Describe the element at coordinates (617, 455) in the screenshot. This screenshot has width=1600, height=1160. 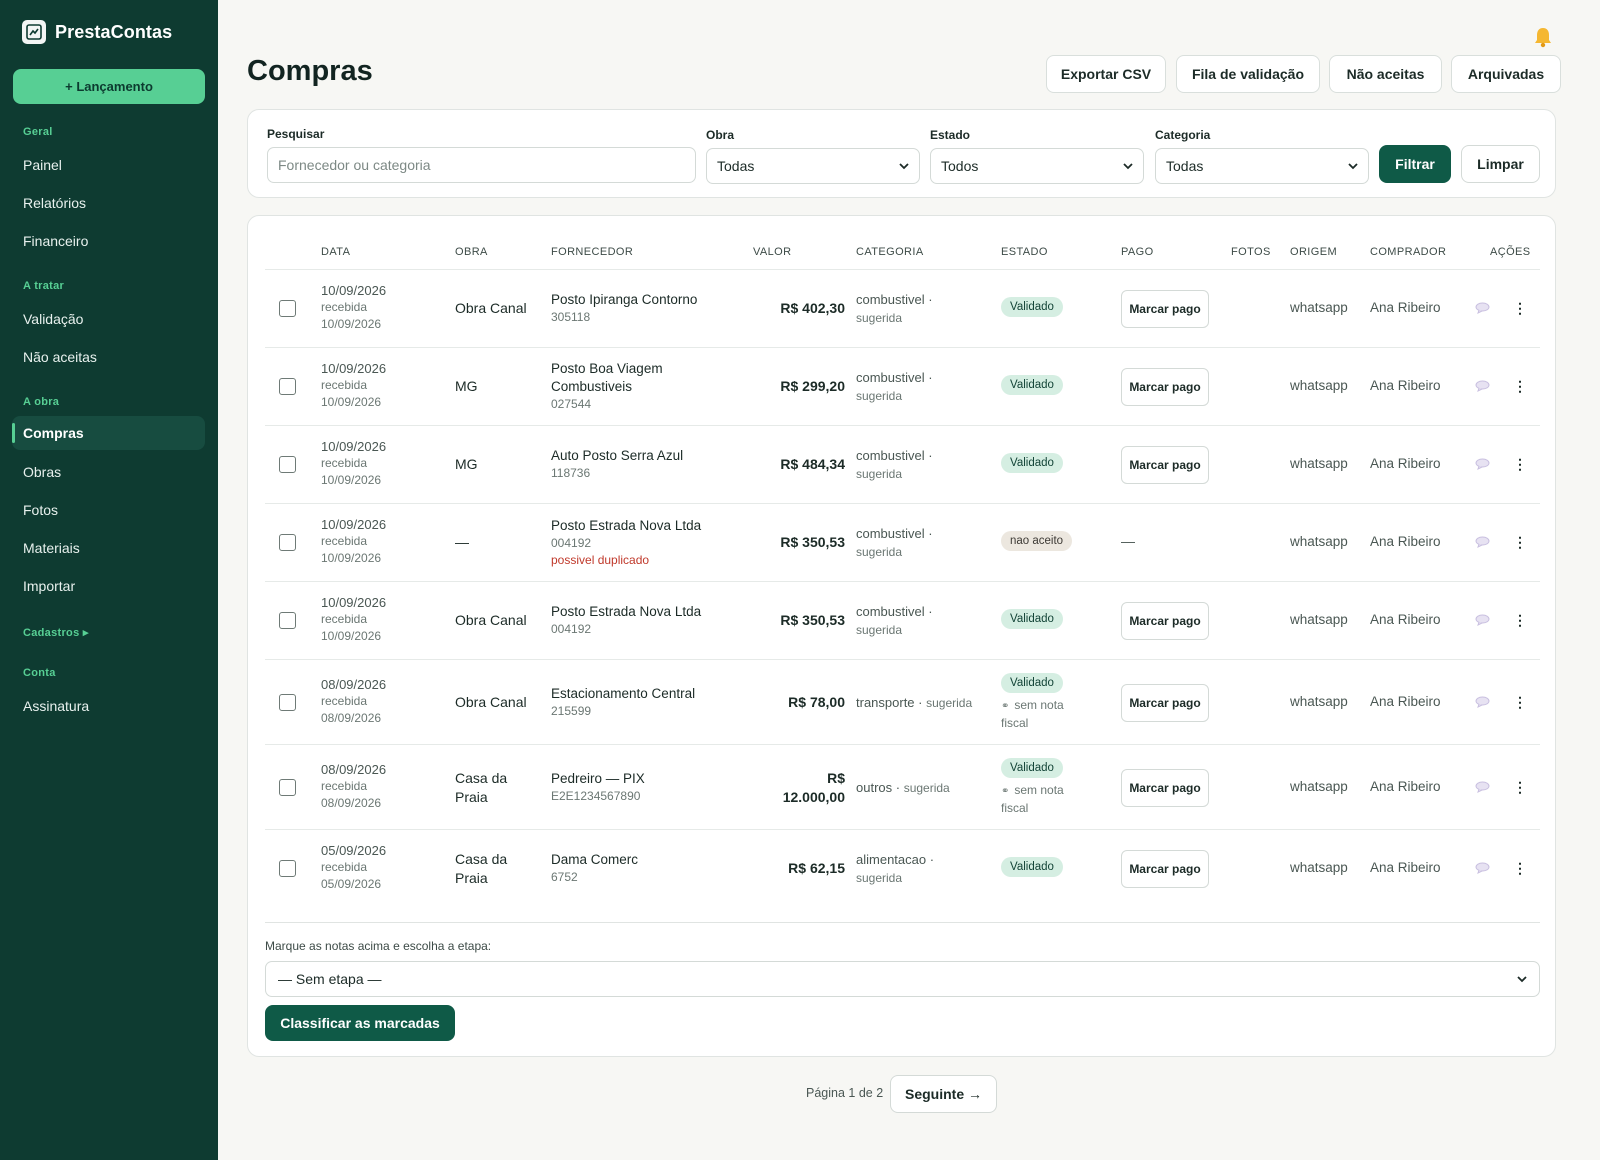
I see `row-supplier: Auto Posto Serra Azul` at that location.